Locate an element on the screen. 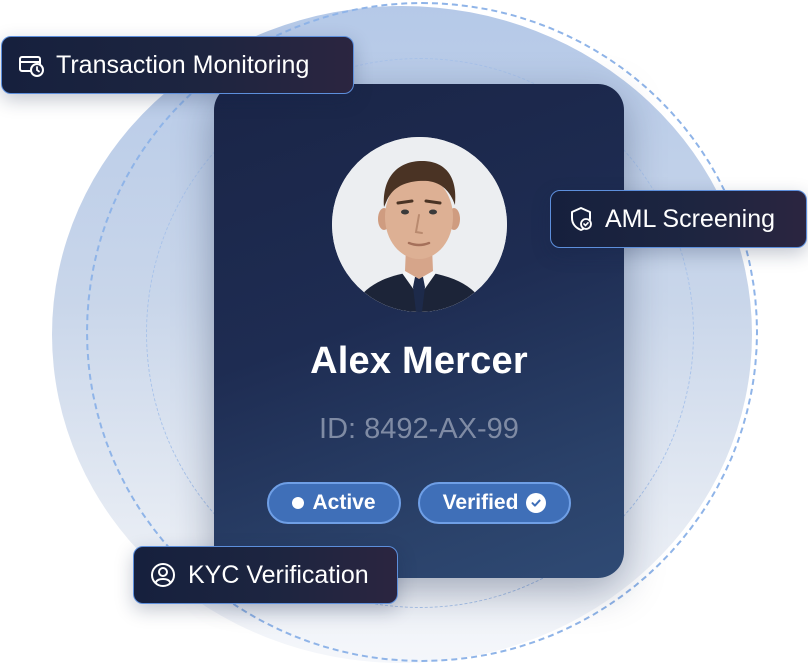  status-dot-icon is located at coordinates (298, 503).